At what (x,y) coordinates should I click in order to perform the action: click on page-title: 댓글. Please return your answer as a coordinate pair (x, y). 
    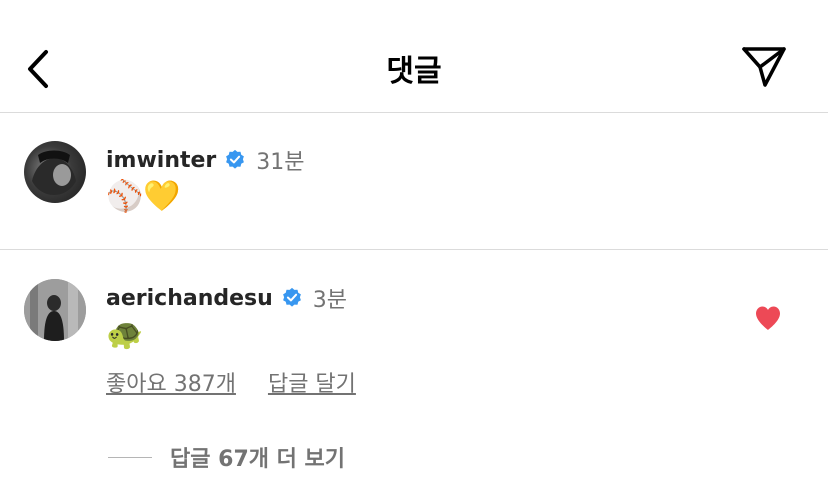
    Looking at the image, I should click on (414, 71).